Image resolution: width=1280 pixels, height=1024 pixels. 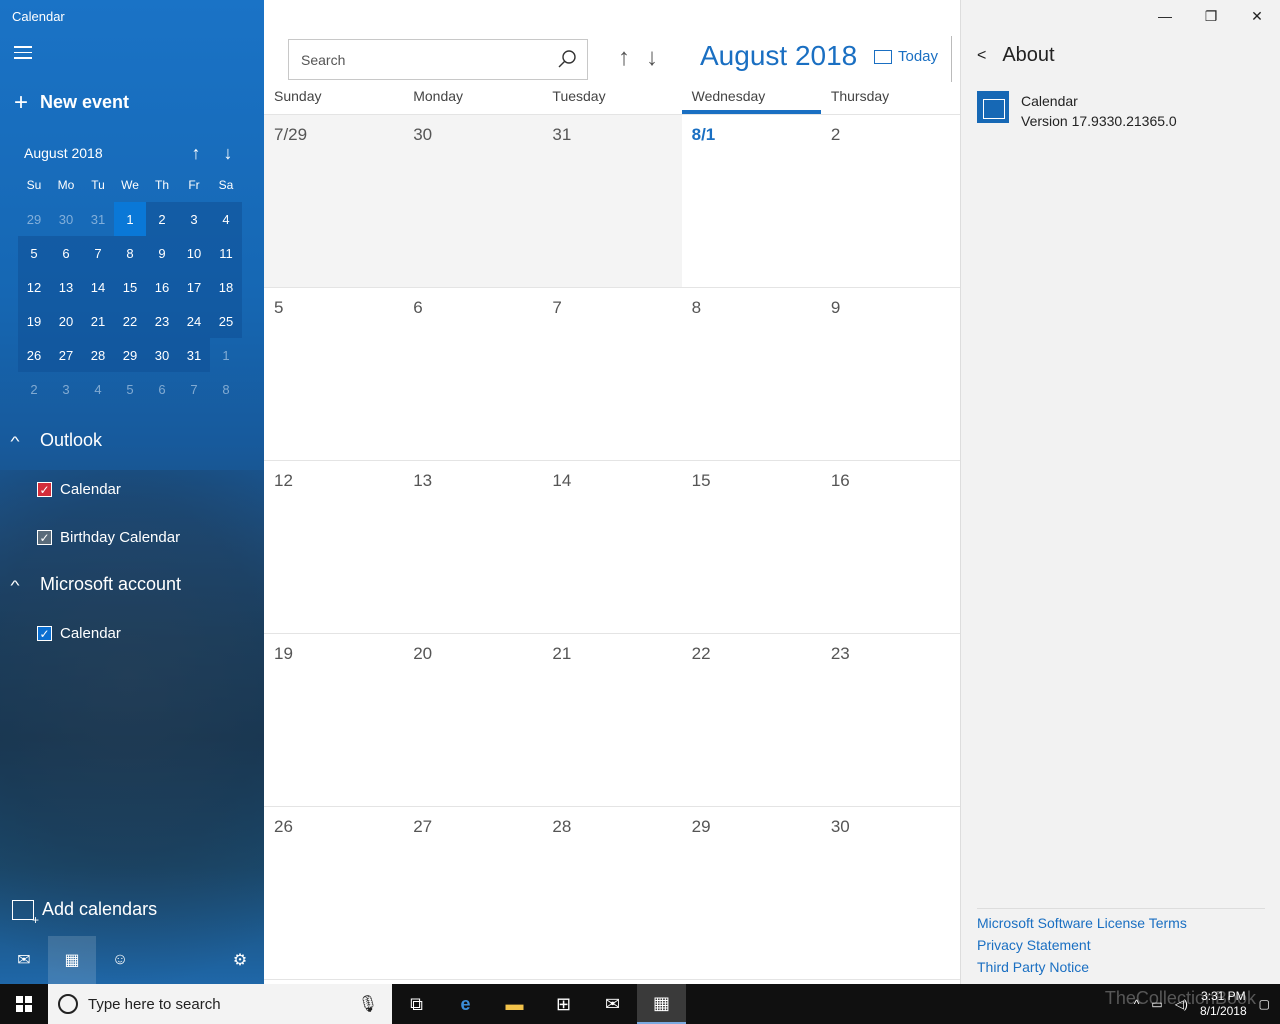 I want to click on task-view-icon: ⧉, so click(x=416, y=1004).